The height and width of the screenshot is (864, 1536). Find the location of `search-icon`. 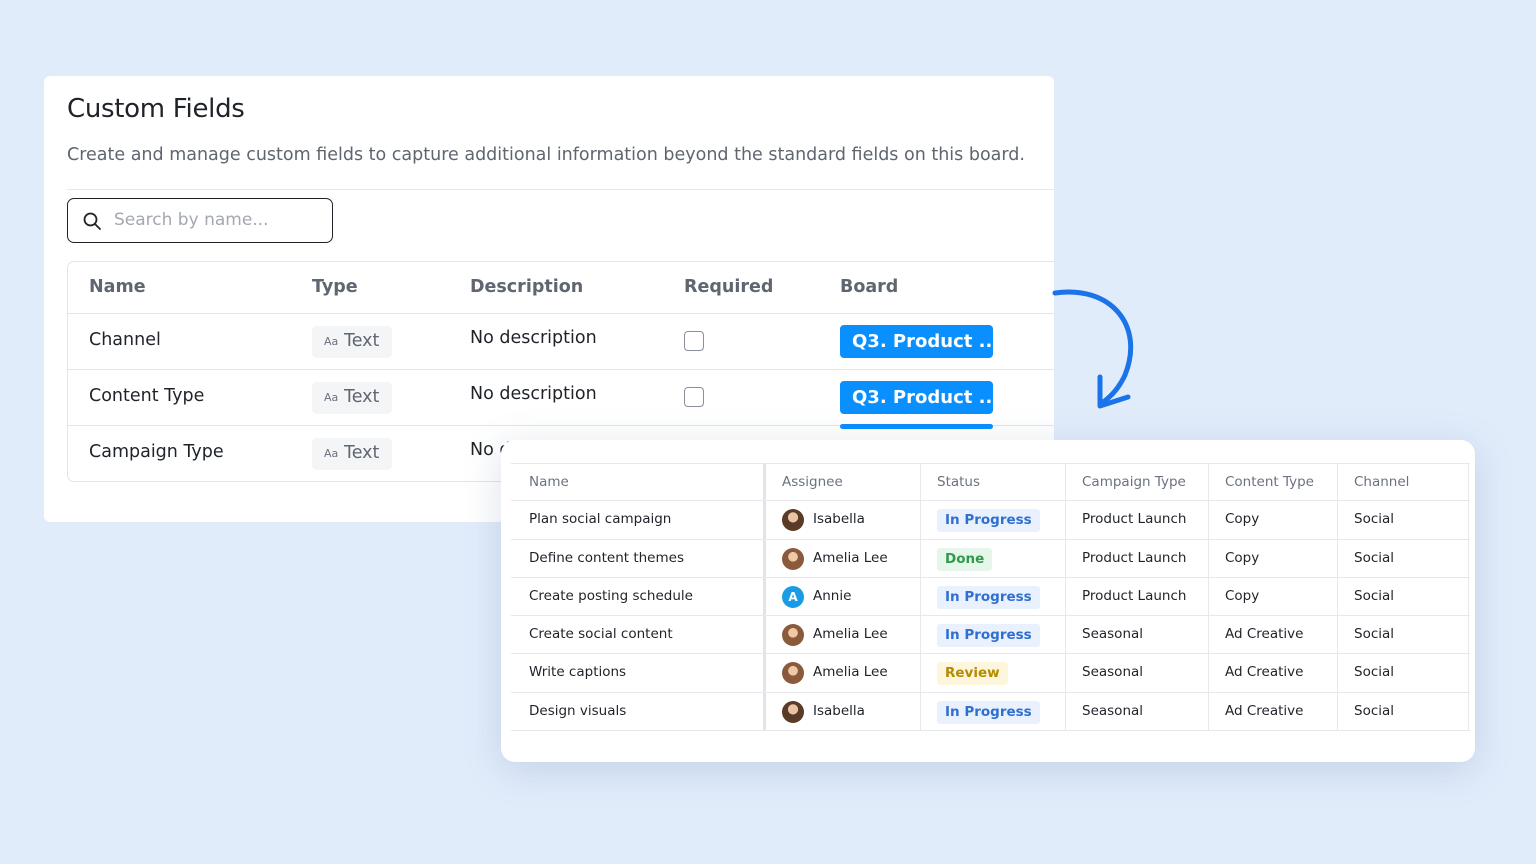

search-icon is located at coordinates (92, 221).